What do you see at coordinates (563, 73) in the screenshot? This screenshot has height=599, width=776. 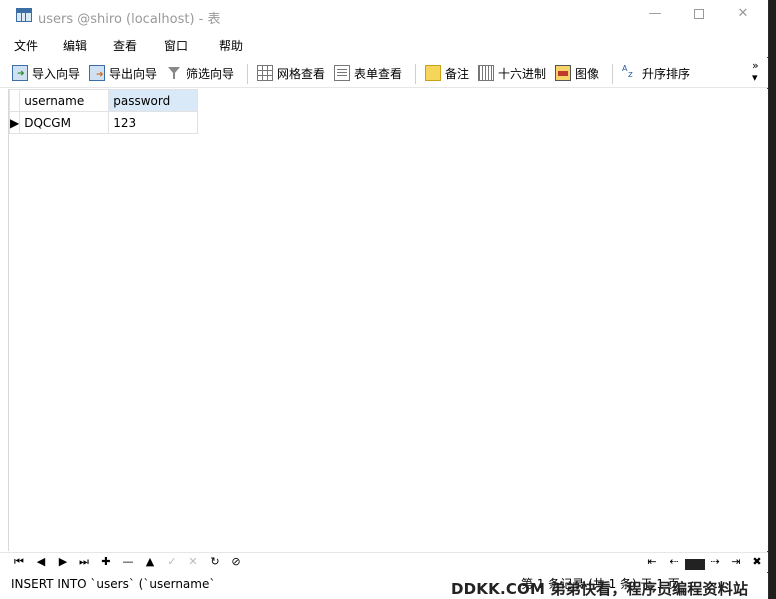 I see `image-icon` at bounding box center [563, 73].